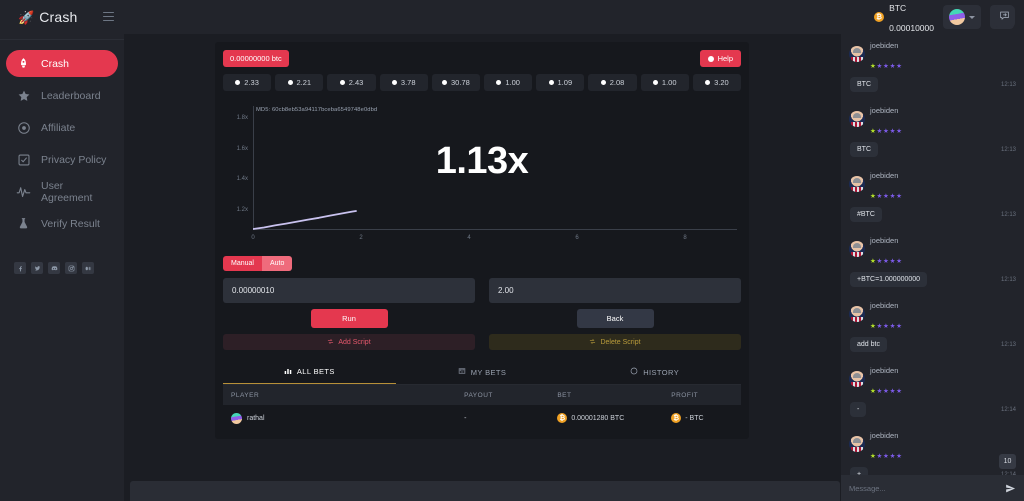  Describe the element at coordinates (911, 28) in the screenshot. I see `balance-amount: 0.00010000` at that location.